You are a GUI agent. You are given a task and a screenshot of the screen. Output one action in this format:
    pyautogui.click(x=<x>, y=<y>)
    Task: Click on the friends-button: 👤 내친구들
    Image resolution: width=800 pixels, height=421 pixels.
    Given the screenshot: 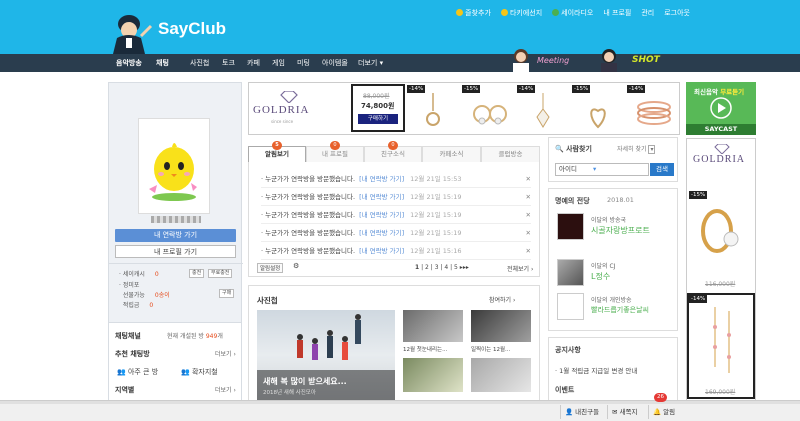 What is the action you would take?
    pyautogui.click(x=579, y=412)
    